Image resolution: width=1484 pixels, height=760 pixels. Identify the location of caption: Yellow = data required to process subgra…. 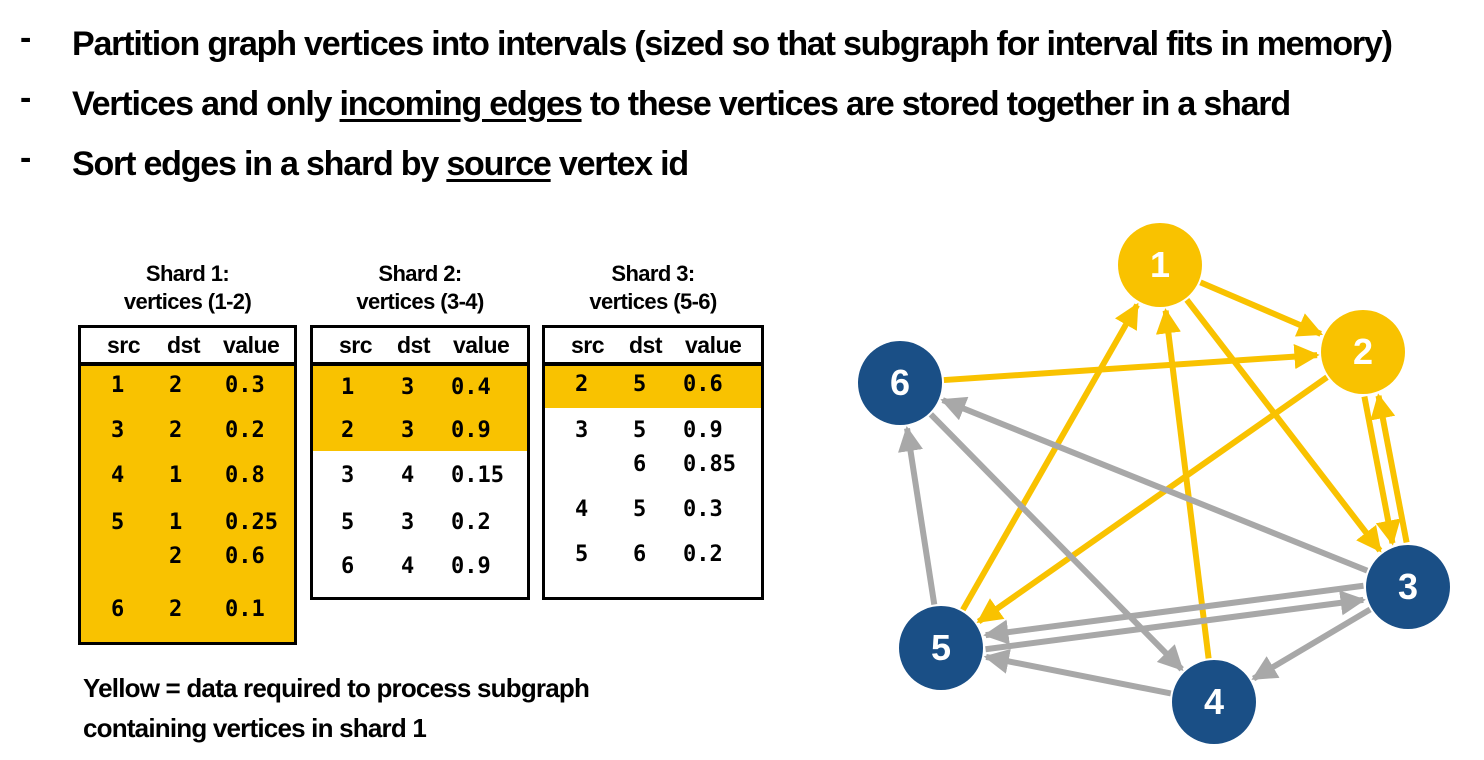
(393, 708).